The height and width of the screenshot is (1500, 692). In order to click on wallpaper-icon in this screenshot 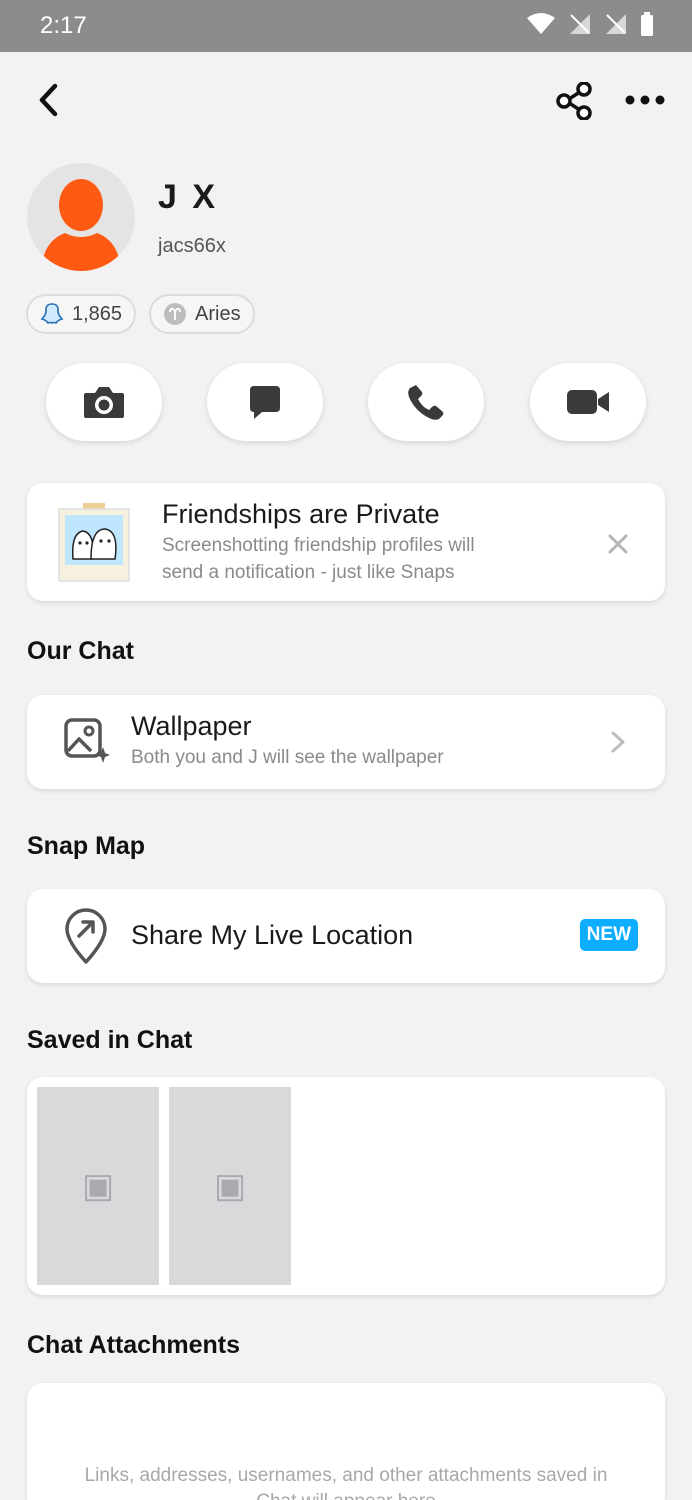, I will do `click(87, 740)`.